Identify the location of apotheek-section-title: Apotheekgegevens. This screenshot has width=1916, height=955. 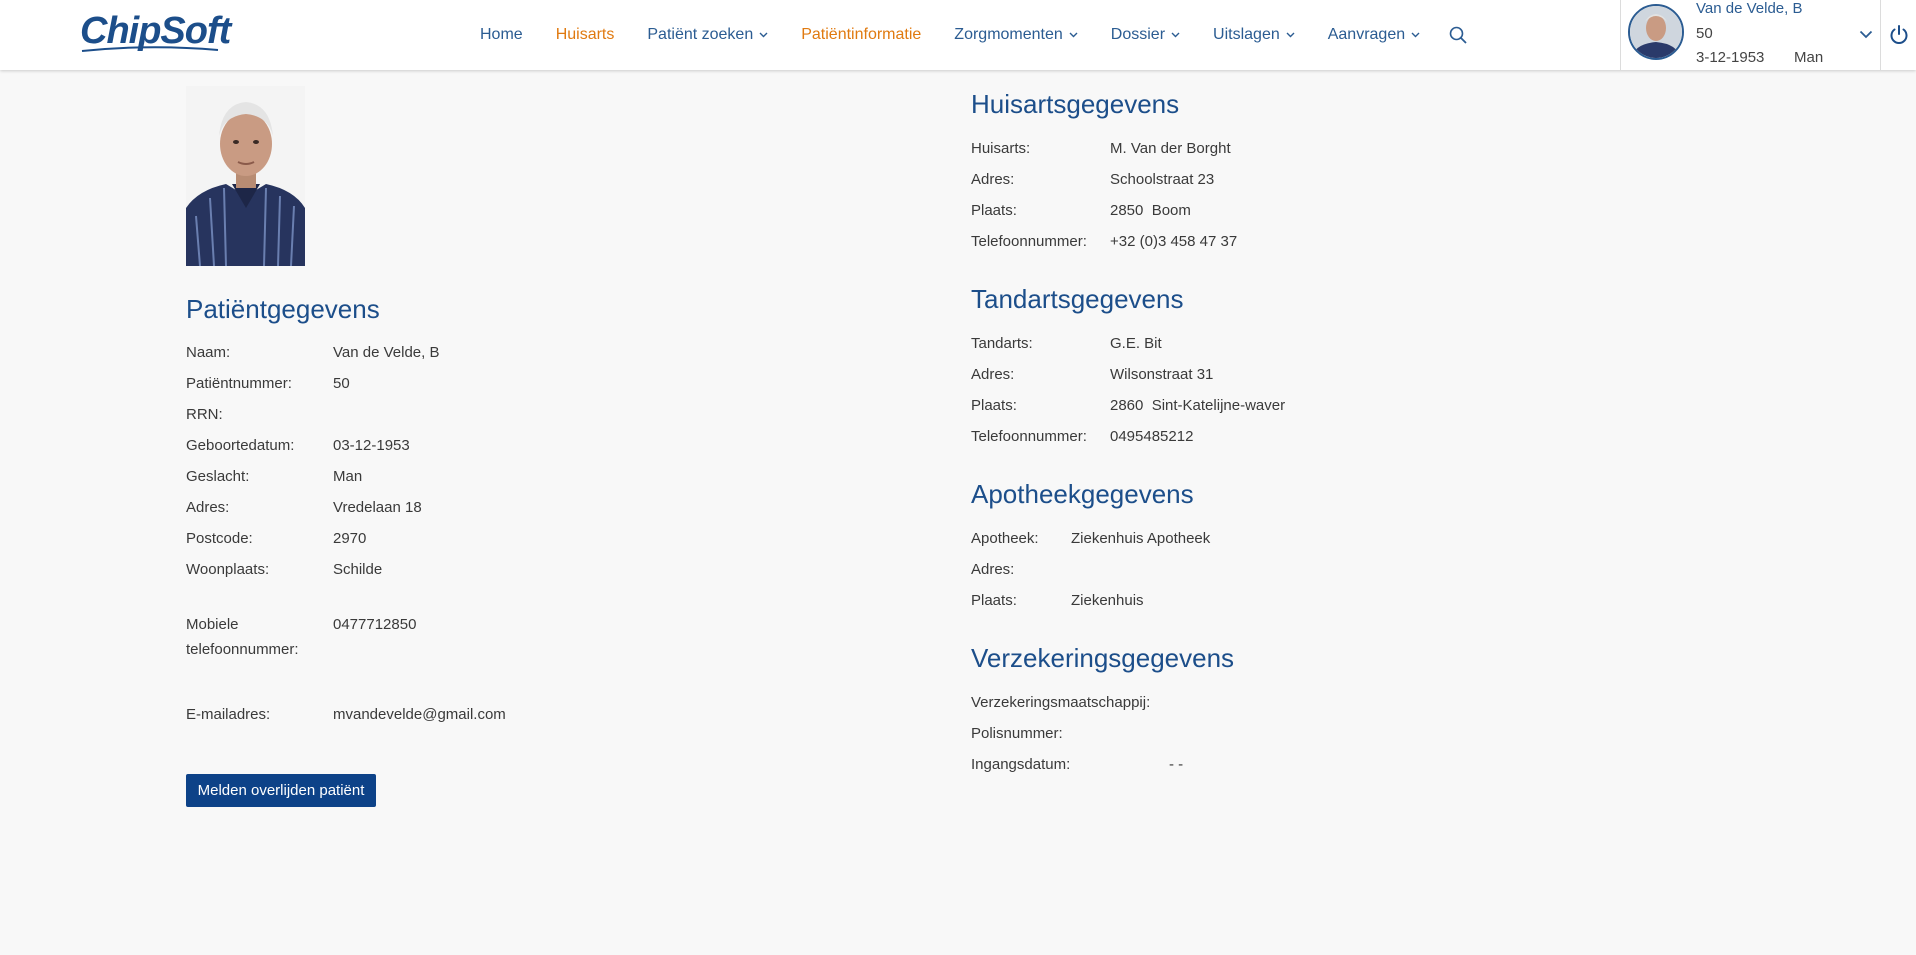
(1082, 494).